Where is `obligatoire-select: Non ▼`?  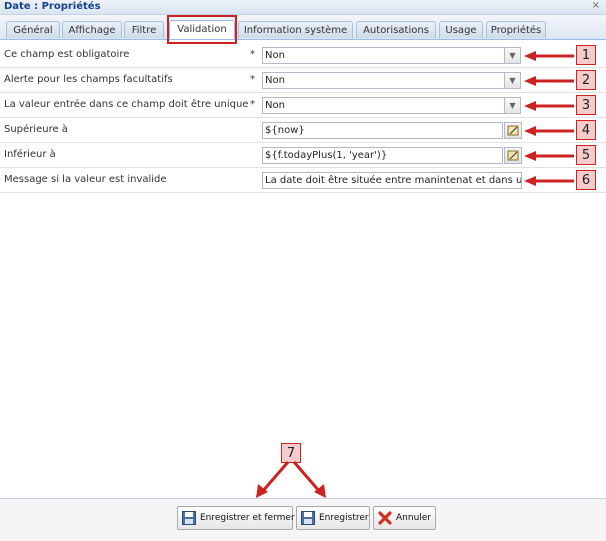
obligatoire-select: Non ▼ is located at coordinates (391, 55).